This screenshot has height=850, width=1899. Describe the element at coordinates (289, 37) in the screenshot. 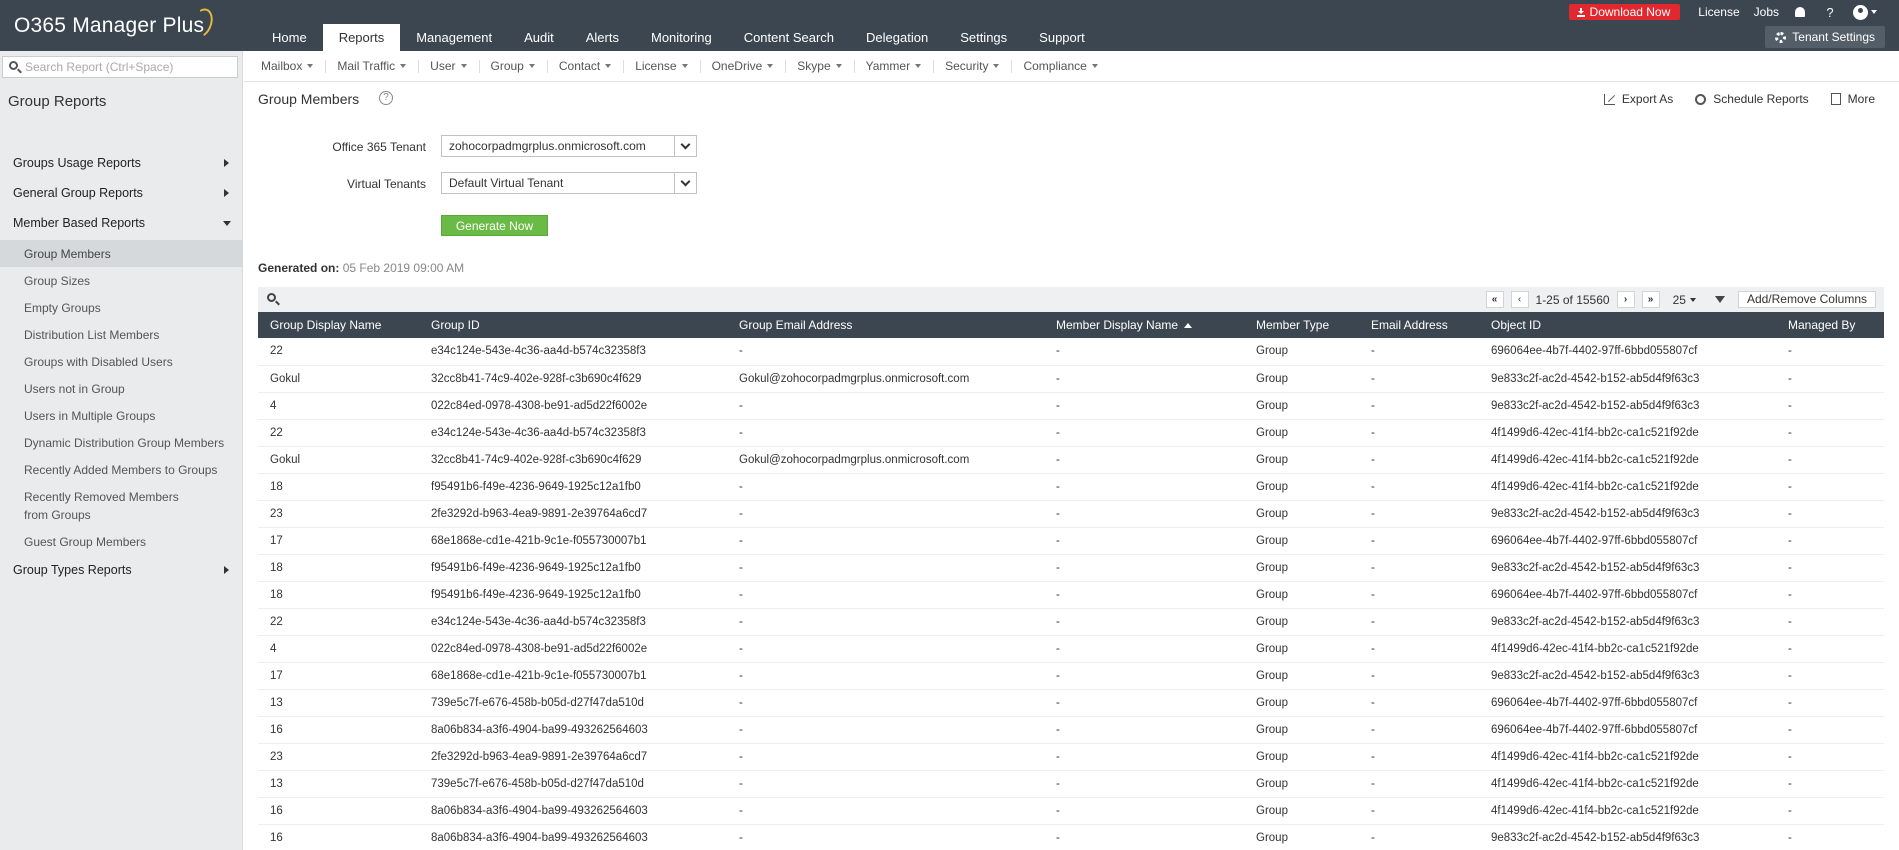

I see `nav-tab-home: Home` at that location.